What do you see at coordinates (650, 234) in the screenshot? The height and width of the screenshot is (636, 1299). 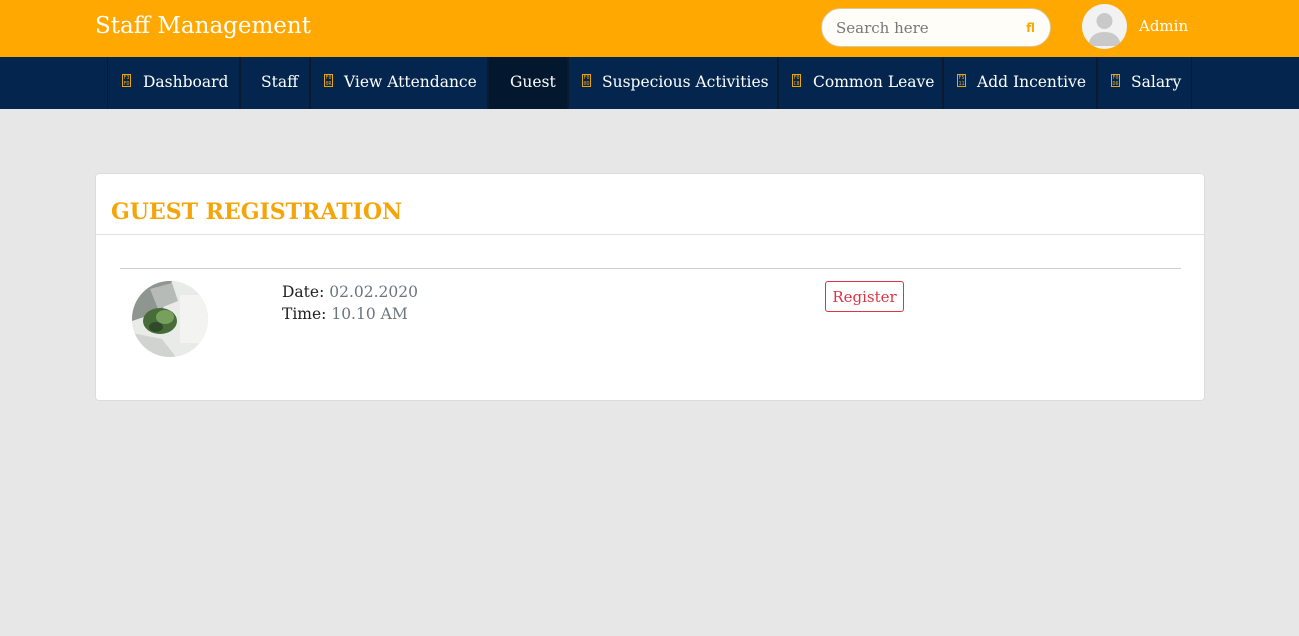 I see `header-divider` at bounding box center [650, 234].